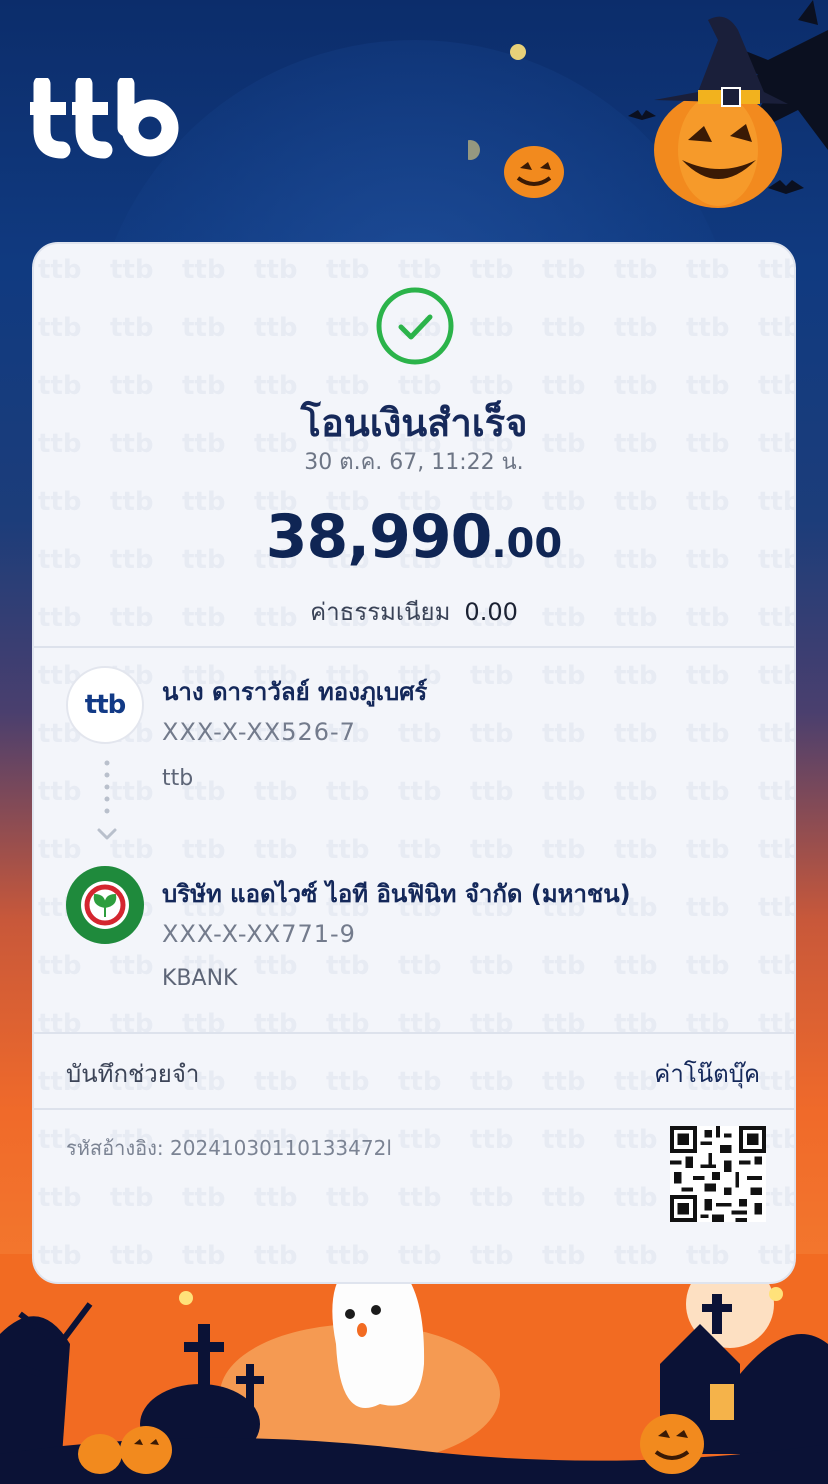 This screenshot has width=828, height=1484. Describe the element at coordinates (133, 1074) in the screenshot. I see `memo-label: บันทึกช่วยจำ` at that location.